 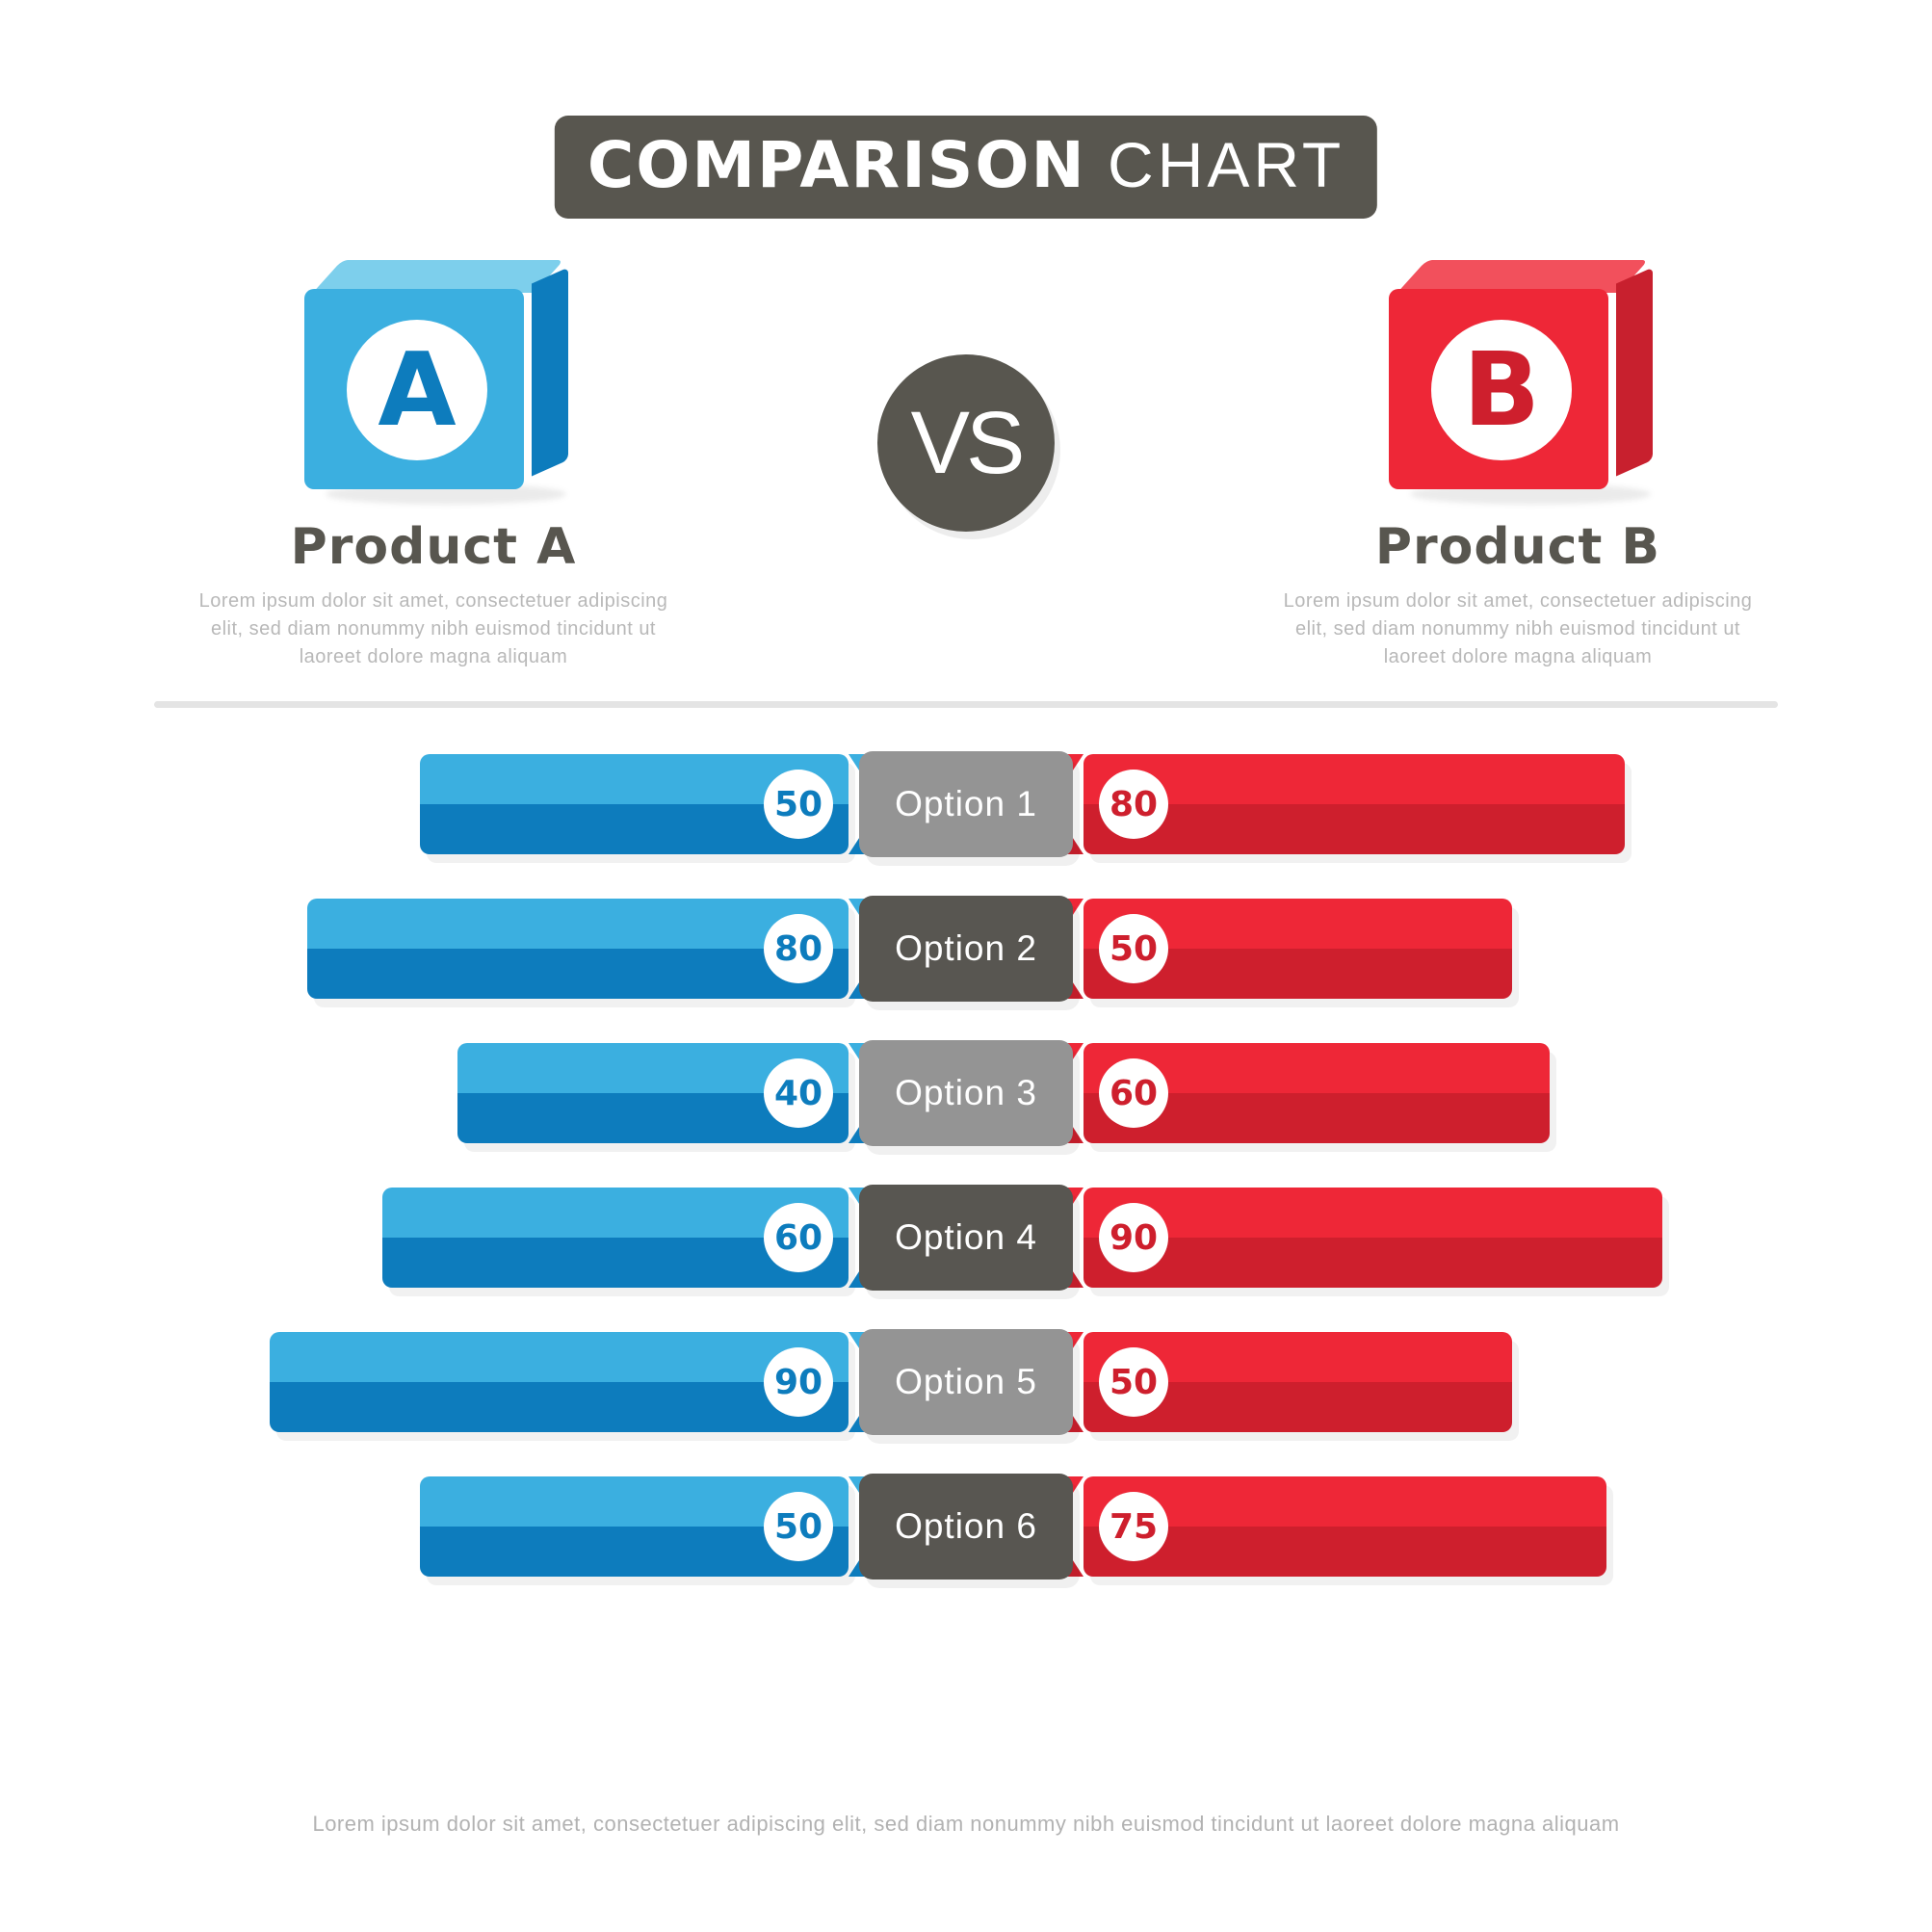 I want to click on product-b-name: Product B, so click(x=1517, y=547).